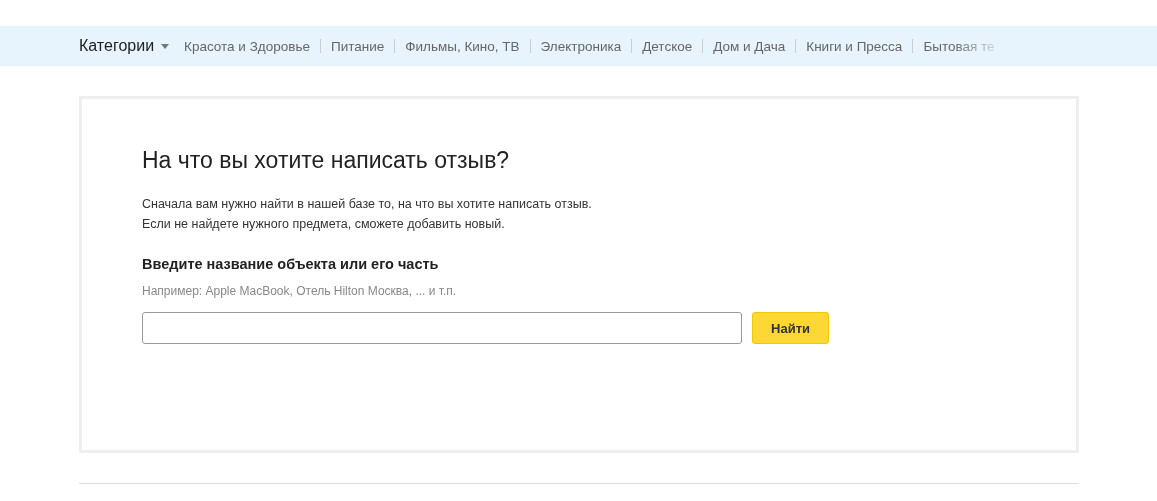 This screenshot has height=501, width=1157. I want to click on category-link: Детское, so click(667, 46).